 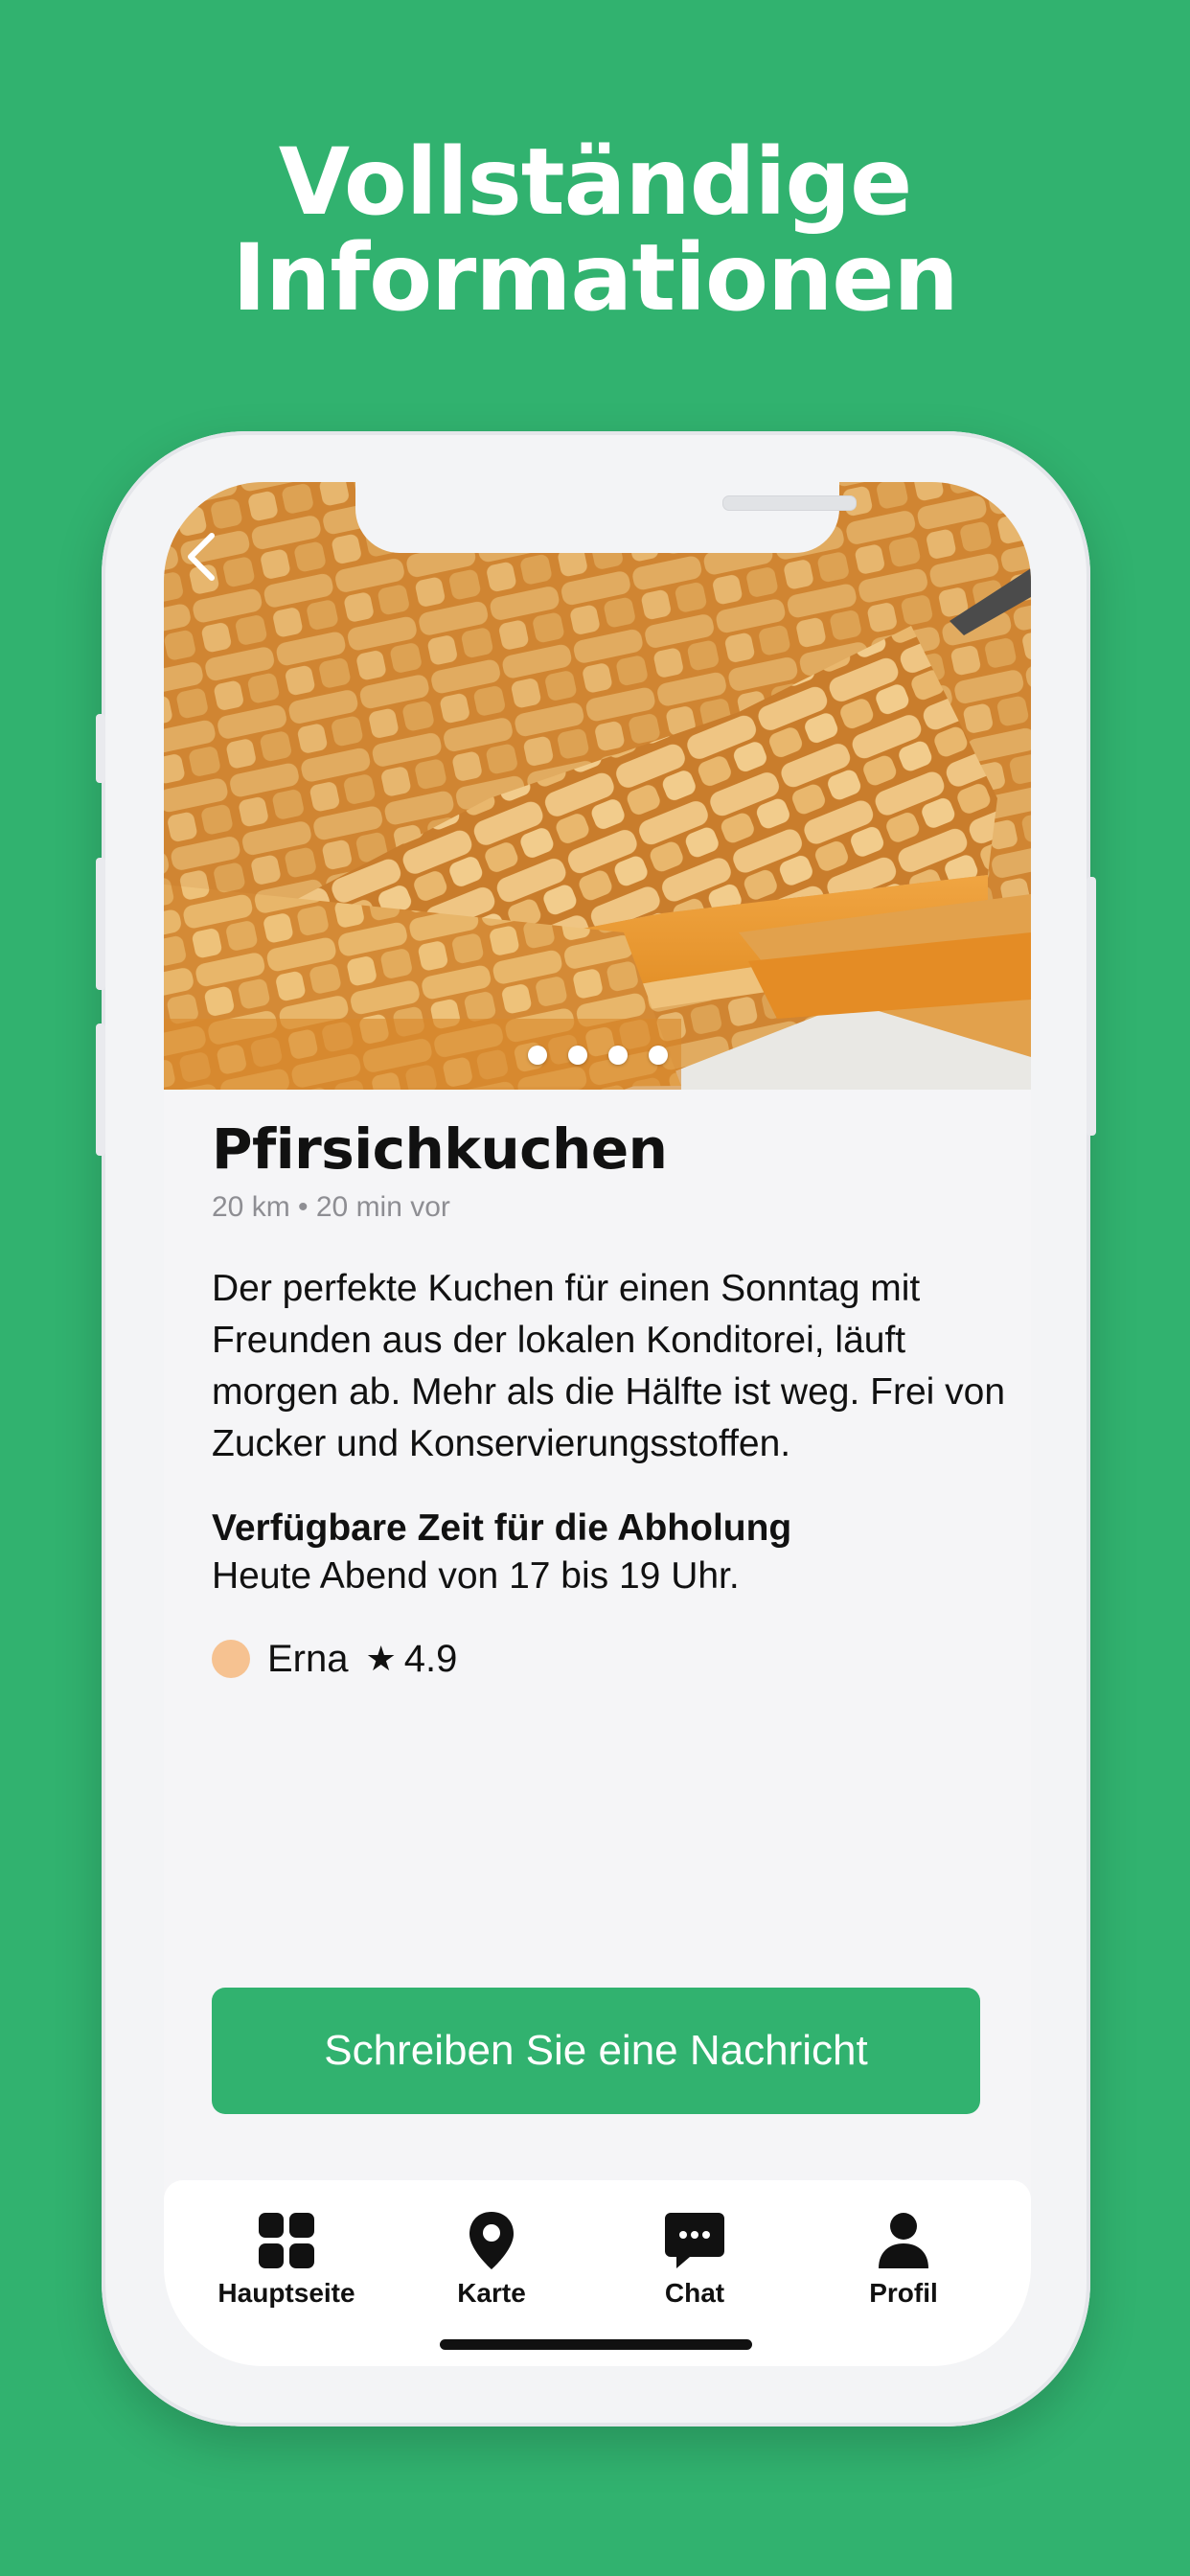 What do you see at coordinates (595, 182) in the screenshot?
I see `headline-line-1: Vollständige` at bounding box center [595, 182].